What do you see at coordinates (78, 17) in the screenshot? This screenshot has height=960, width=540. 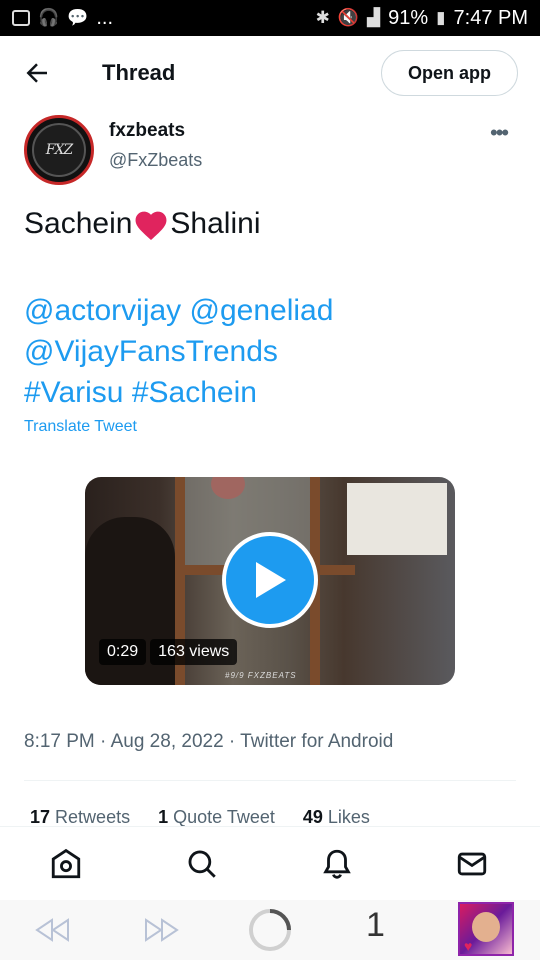 I see `chat-icon: 💬` at bounding box center [78, 17].